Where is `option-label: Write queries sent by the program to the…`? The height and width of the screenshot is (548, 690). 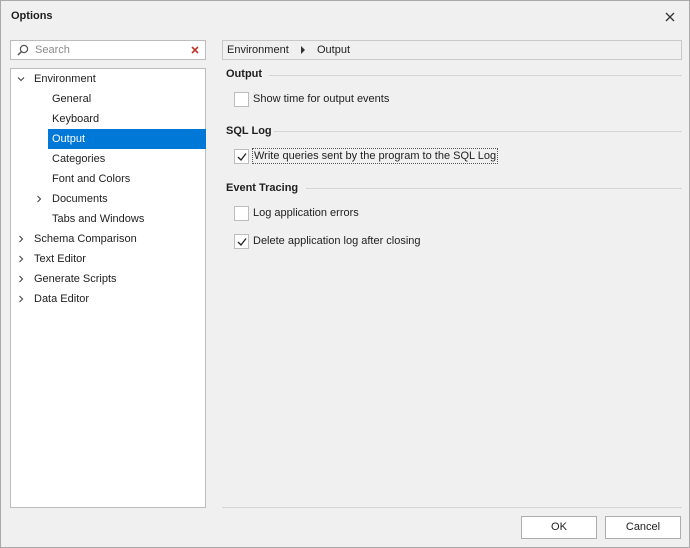 option-label: Write queries sent by the program to the… is located at coordinates (375, 156).